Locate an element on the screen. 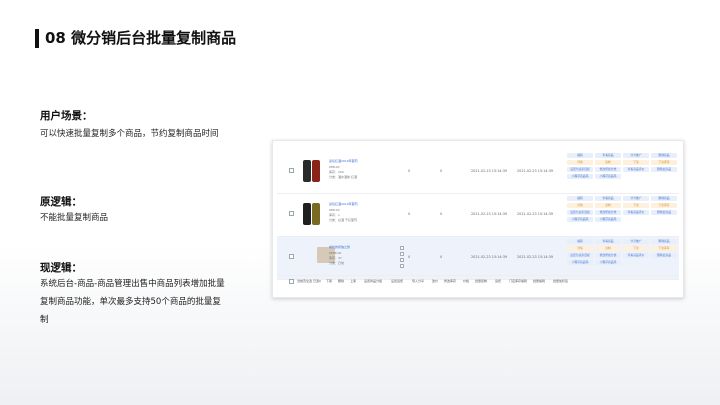 The width and height of the screenshot is (720, 405). user-scene-heading: 用户场景： is located at coordinates (66, 116).